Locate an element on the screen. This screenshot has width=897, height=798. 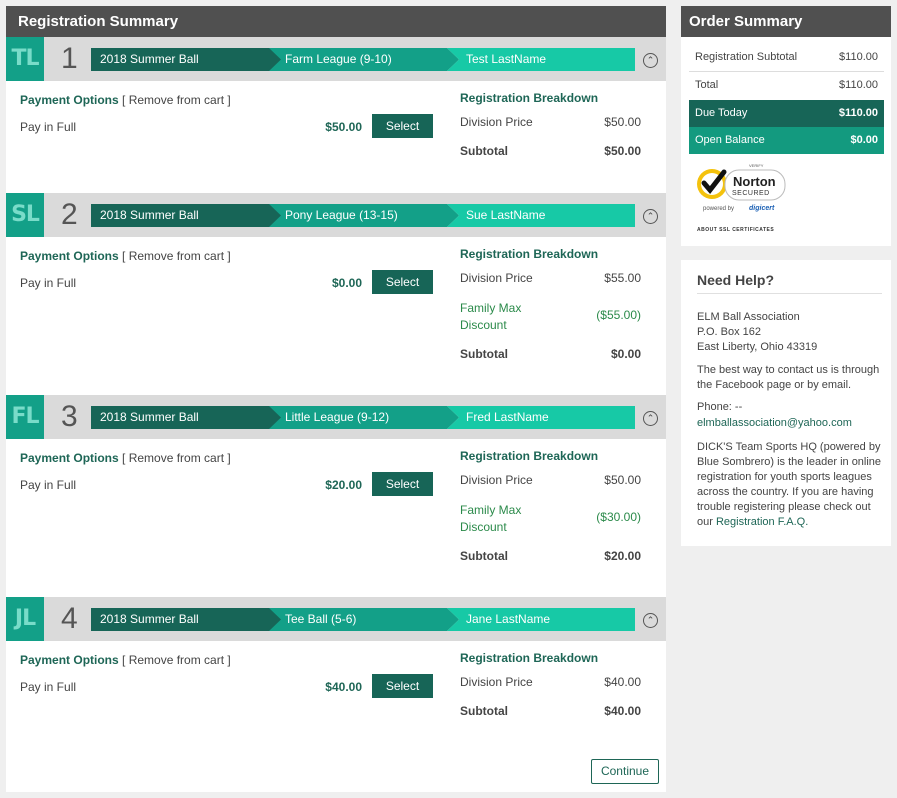
registration-number: 2 is located at coordinates (69, 214).